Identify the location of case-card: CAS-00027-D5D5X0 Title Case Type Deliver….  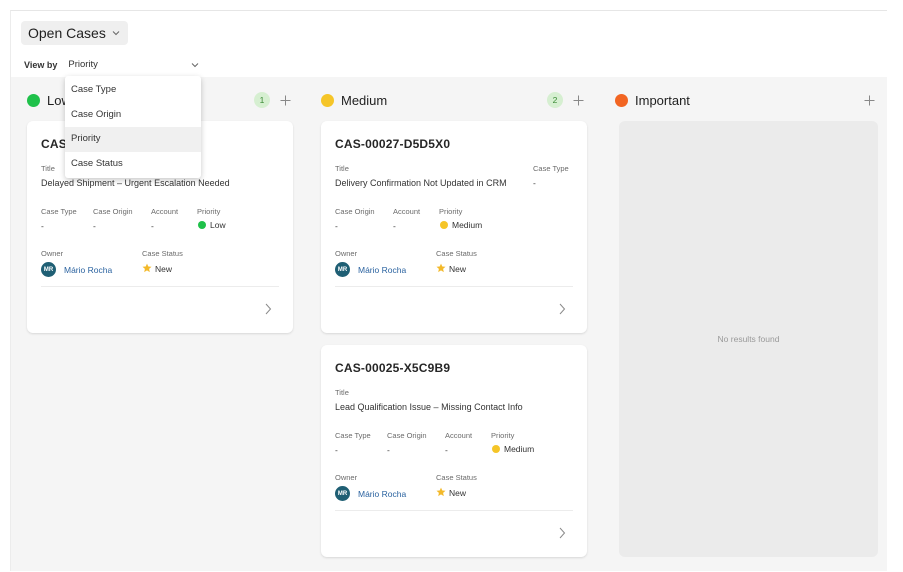
(454, 227).